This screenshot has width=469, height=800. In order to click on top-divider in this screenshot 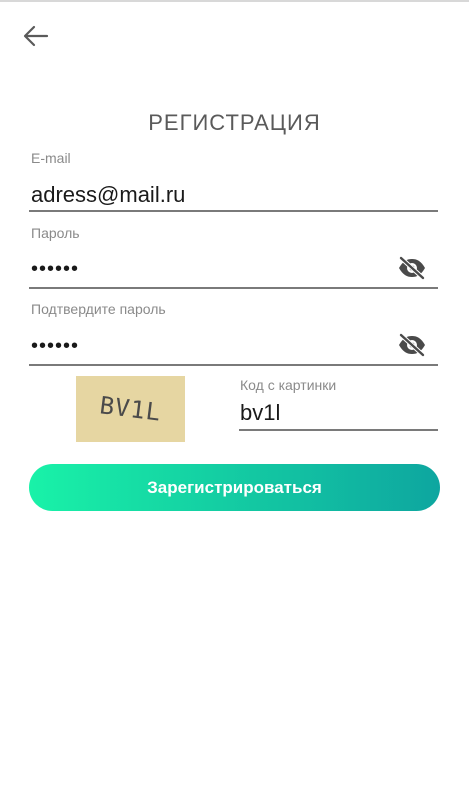, I will do `click(234, 1)`.